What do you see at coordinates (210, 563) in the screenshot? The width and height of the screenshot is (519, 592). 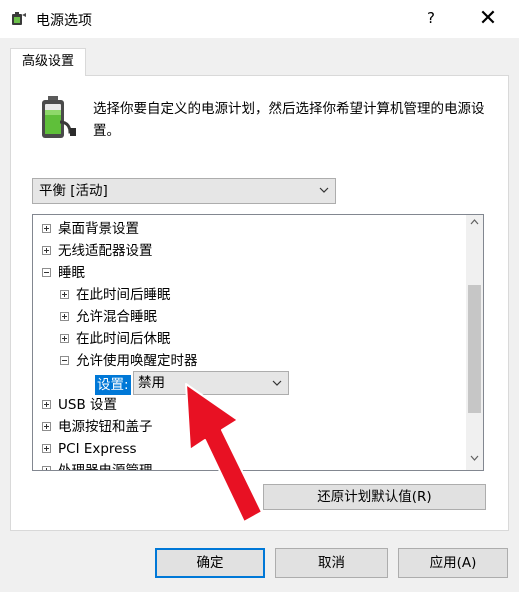 I see `ok-button: 确定` at bounding box center [210, 563].